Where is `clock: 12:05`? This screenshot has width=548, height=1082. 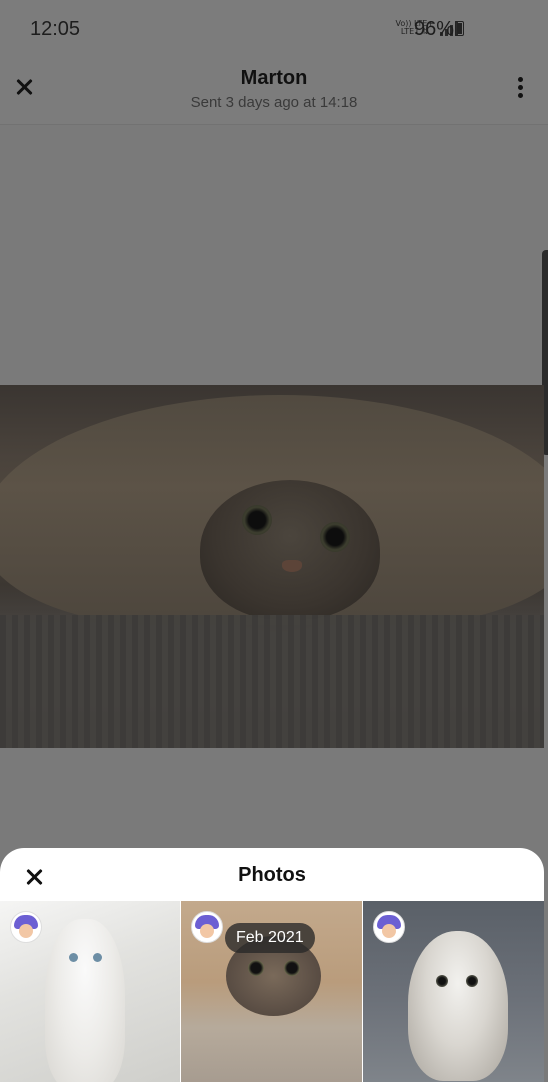
clock: 12:05 is located at coordinates (55, 29).